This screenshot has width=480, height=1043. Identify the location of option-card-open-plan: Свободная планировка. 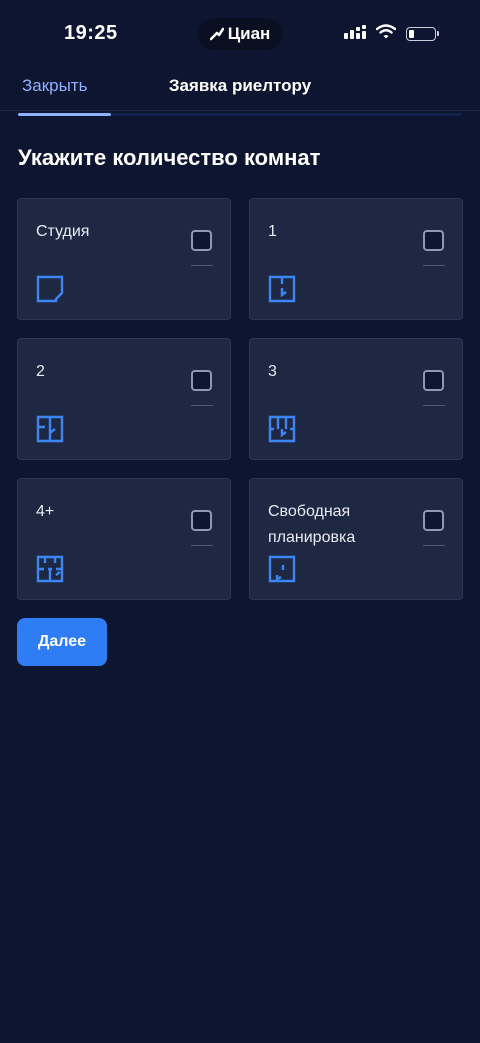
(356, 539).